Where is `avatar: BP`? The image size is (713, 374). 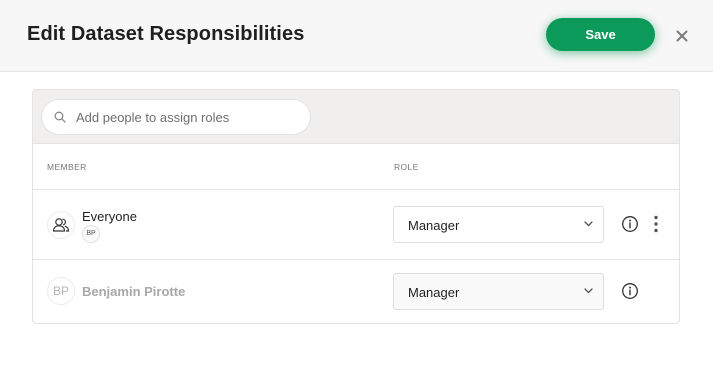
avatar: BP is located at coordinates (61, 291).